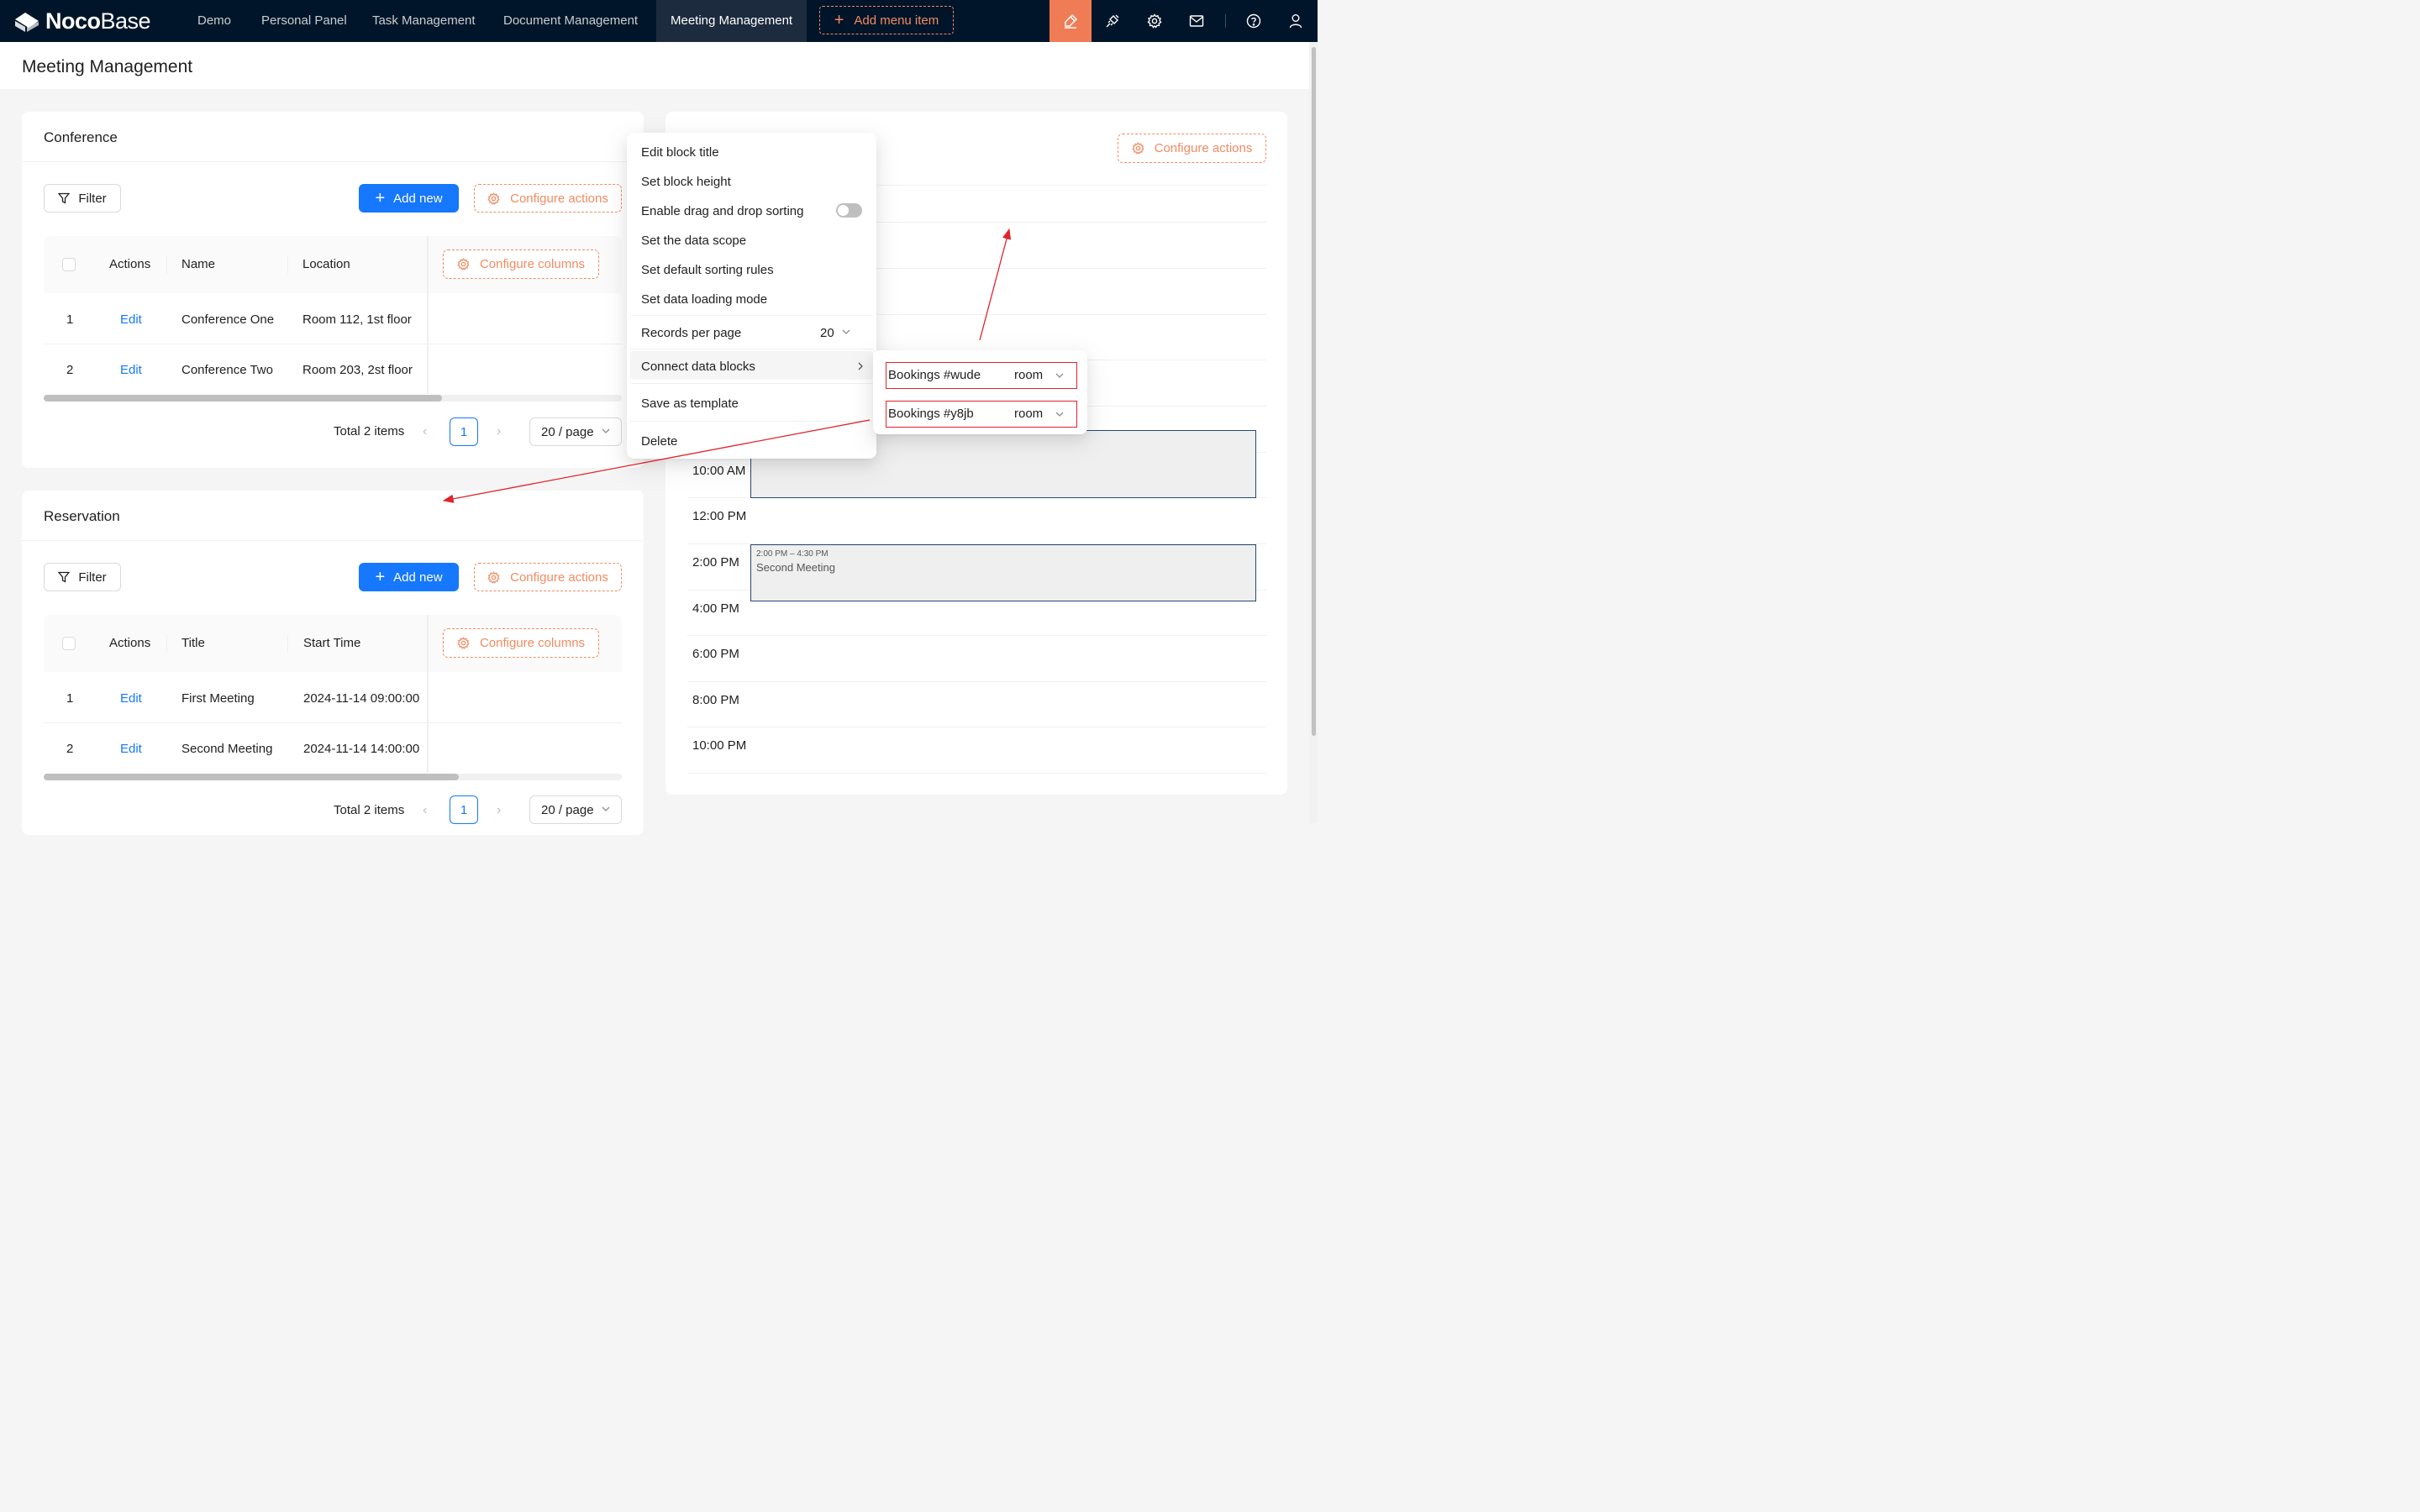  I want to click on mail-button, so click(1197, 21).